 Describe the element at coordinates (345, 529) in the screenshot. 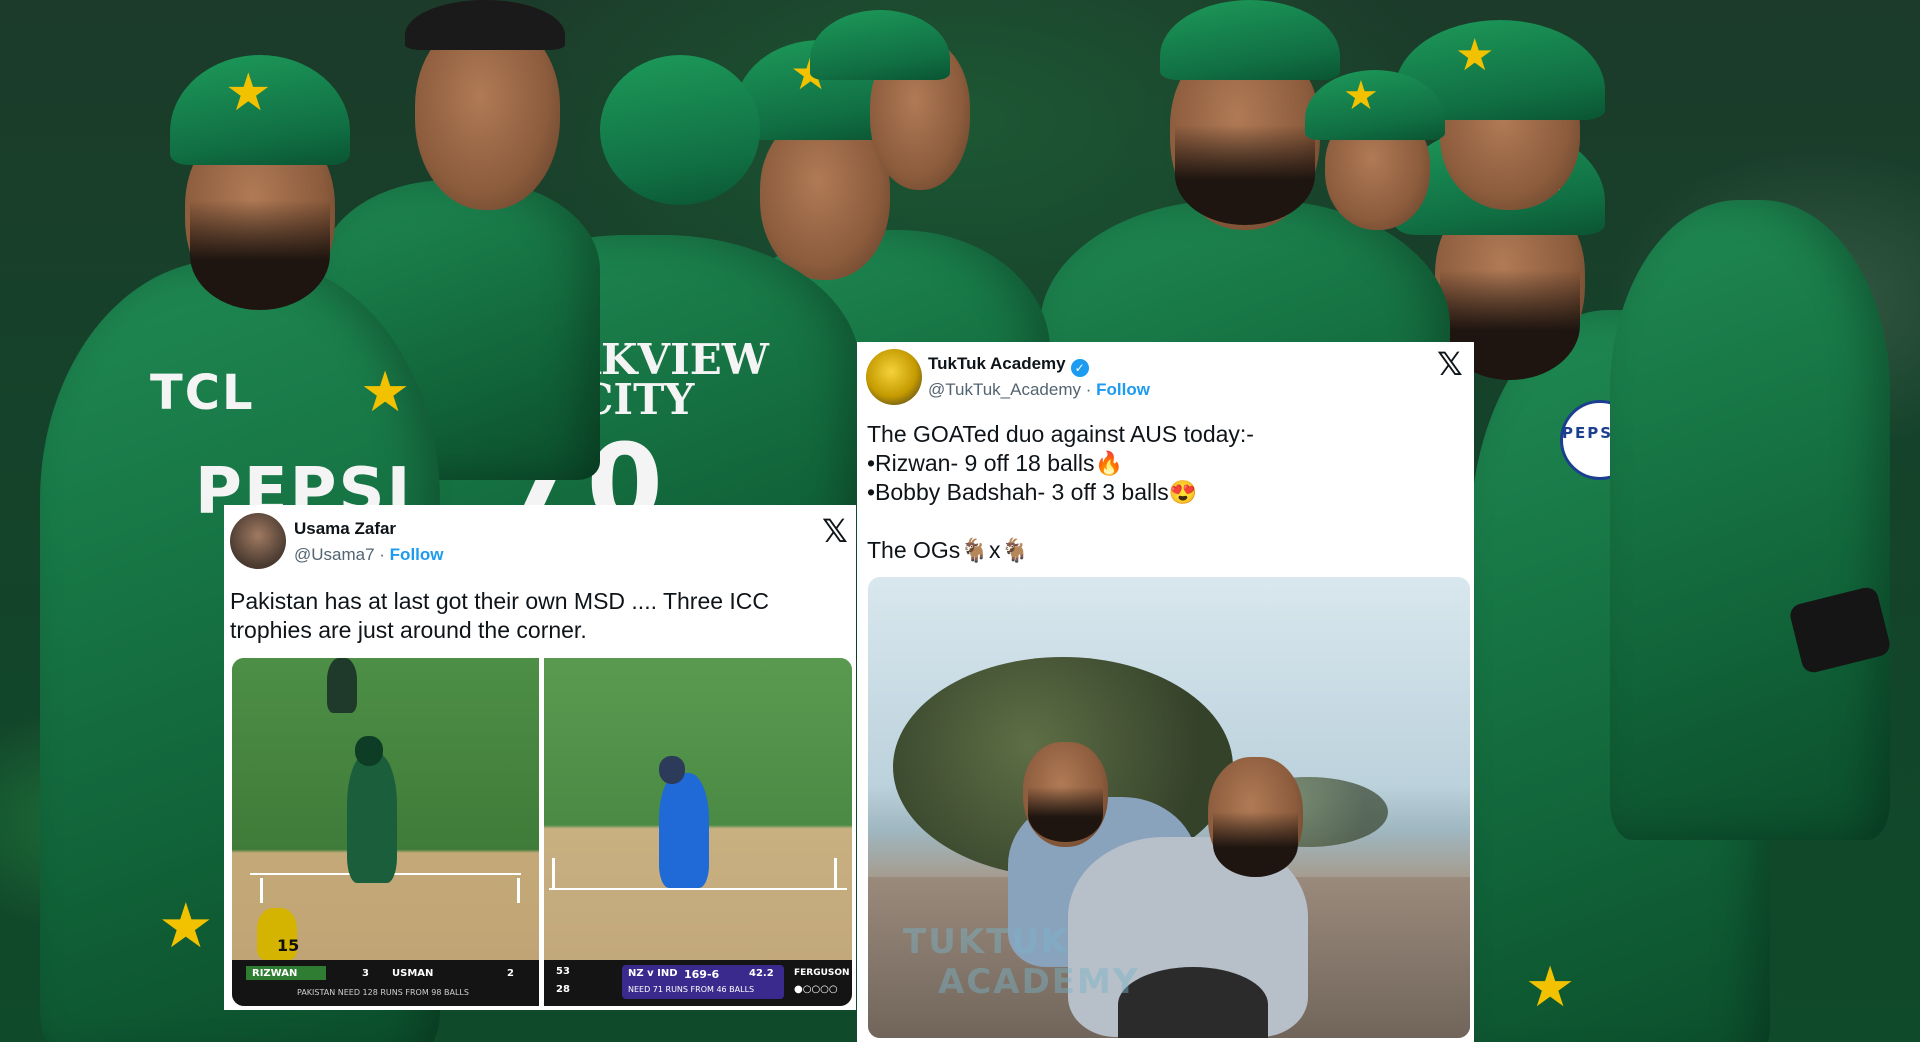

I see `author-name: Usama Zafar` at that location.